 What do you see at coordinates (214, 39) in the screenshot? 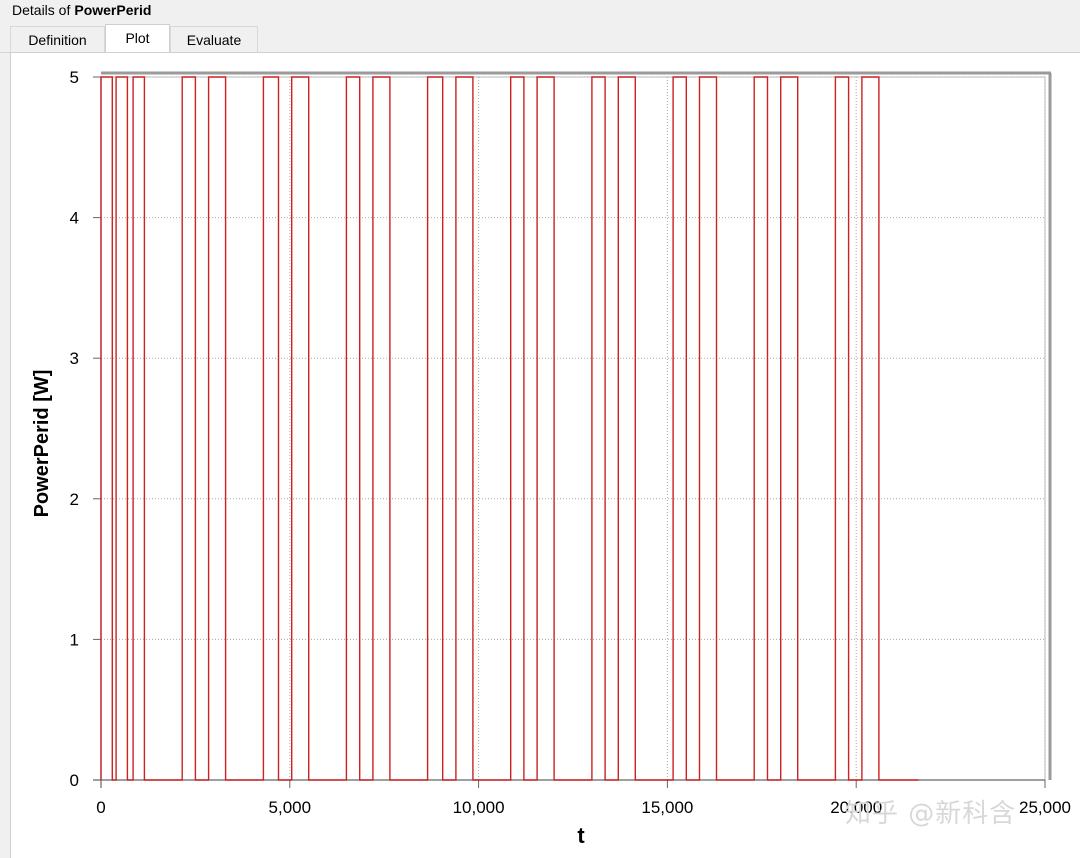
I see `tab-evaluate: Evaluate` at bounding box center [214, 39].